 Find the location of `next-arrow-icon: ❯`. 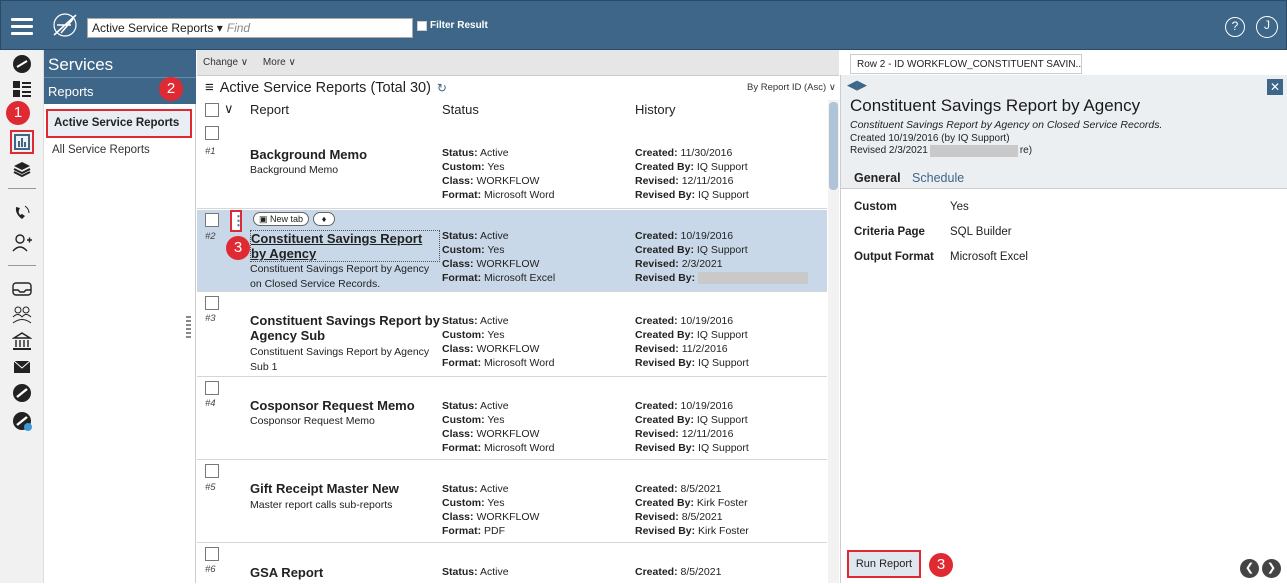

next-arrow-icon: ❯ is located at coordinates (1271, 568).